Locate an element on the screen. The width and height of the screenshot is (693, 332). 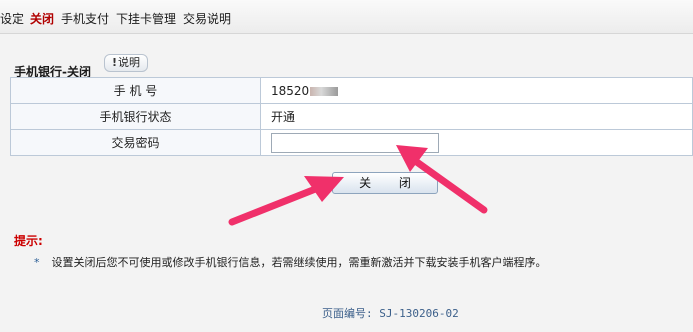
annotation-arrows is located at coordinates (358, 185).